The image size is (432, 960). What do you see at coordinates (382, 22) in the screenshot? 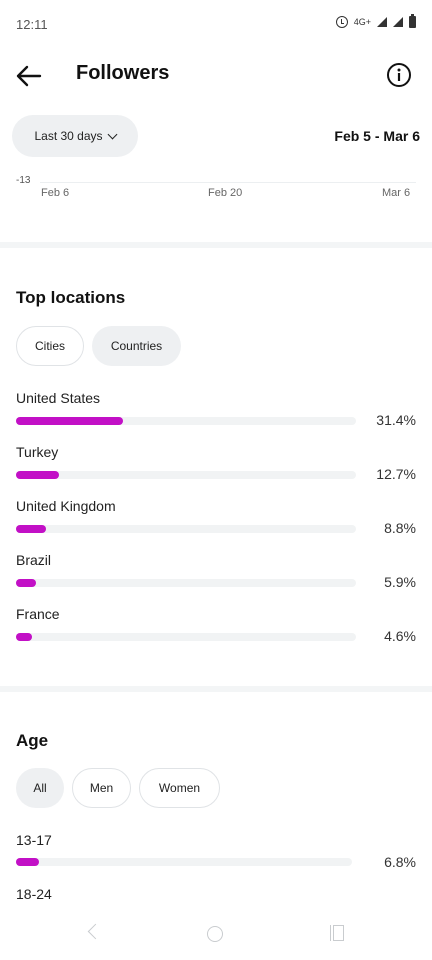
I see `signal-icon` at bounding box center [382, 22].